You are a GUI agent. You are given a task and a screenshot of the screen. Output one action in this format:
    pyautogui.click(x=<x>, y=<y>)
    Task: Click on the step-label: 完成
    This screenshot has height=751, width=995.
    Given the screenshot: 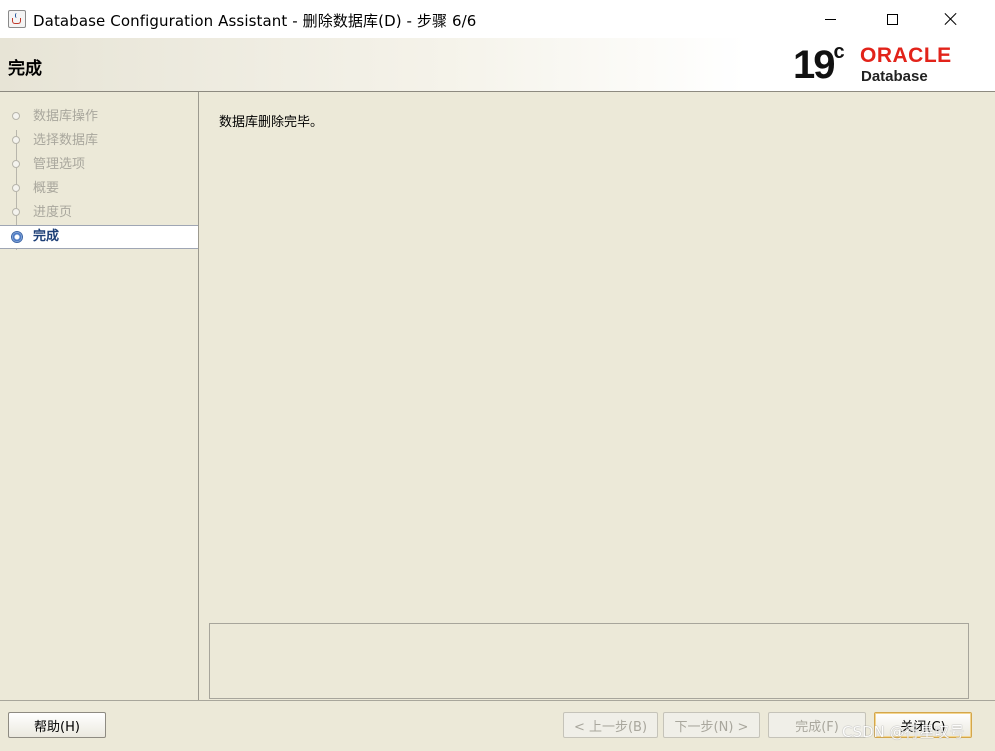 What is the action you would take?
    pyautogui.click(x=46, y=236)
    